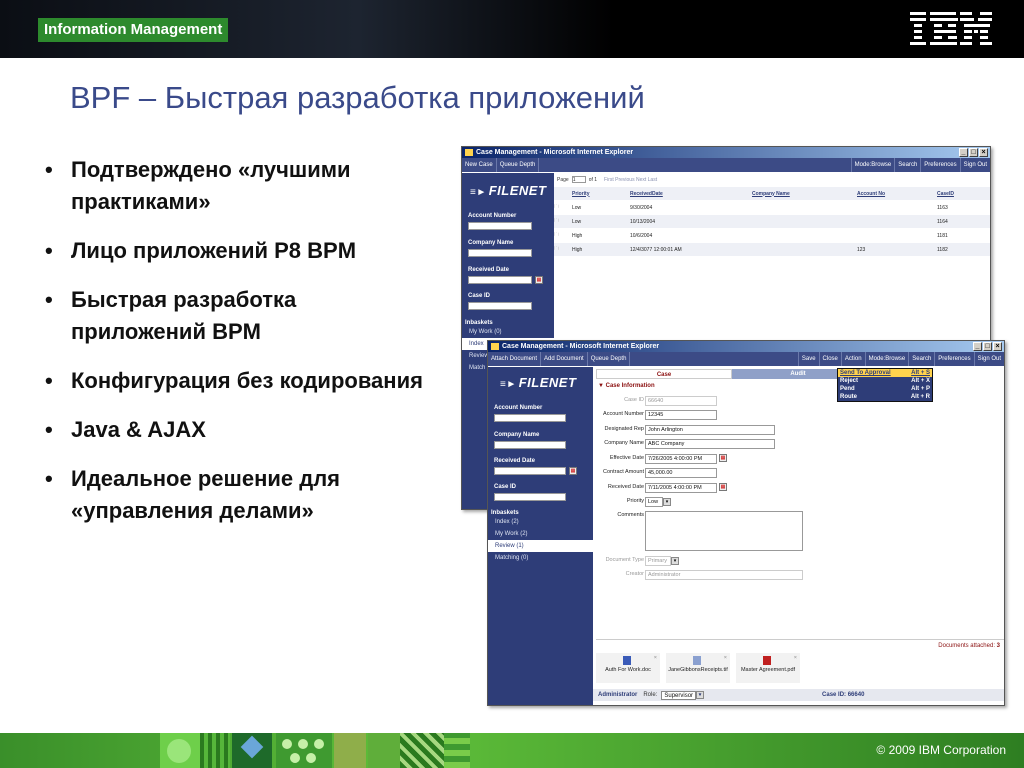 The image size is (1024, 768). Describe the element at coordinates (540, 546) in the screenshot. I see `inbasket-item-selected: Review (1)` at that location.